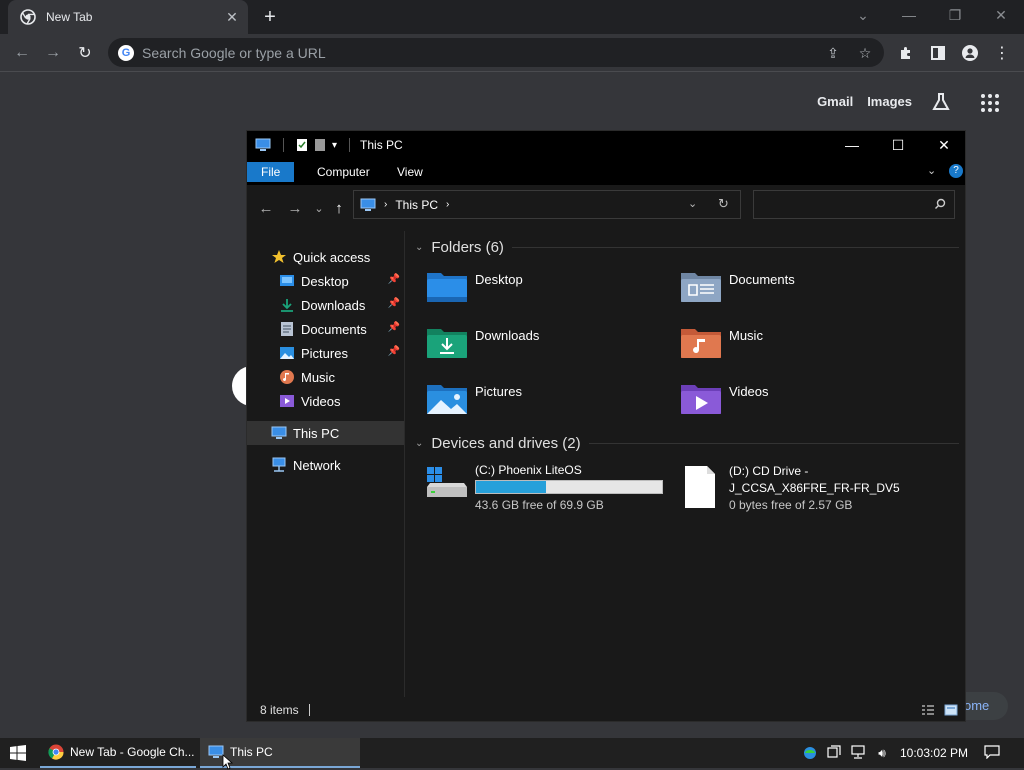  What do you see at coordinates (545, 289) in the screenshot?
I see `folder-desktop: Desktop` at bounding box center [545, 289].